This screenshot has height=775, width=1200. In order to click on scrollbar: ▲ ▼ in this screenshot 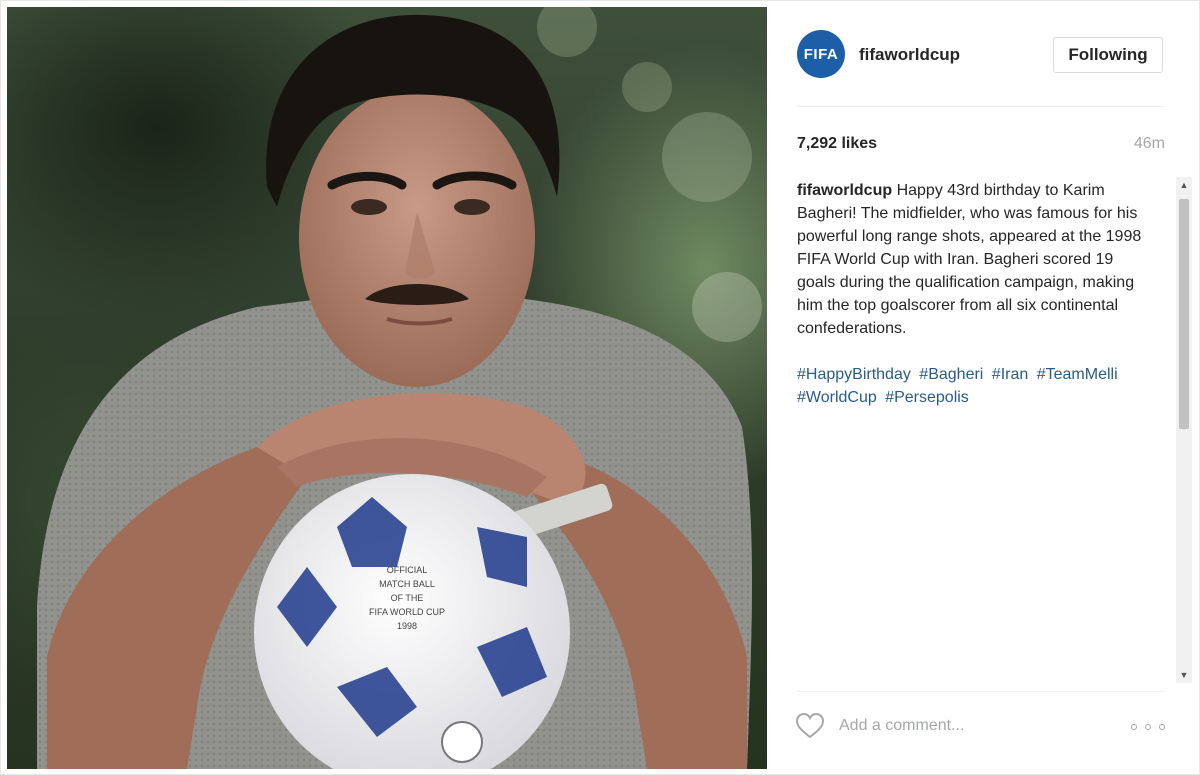, I will do `click(1184, 430)`.